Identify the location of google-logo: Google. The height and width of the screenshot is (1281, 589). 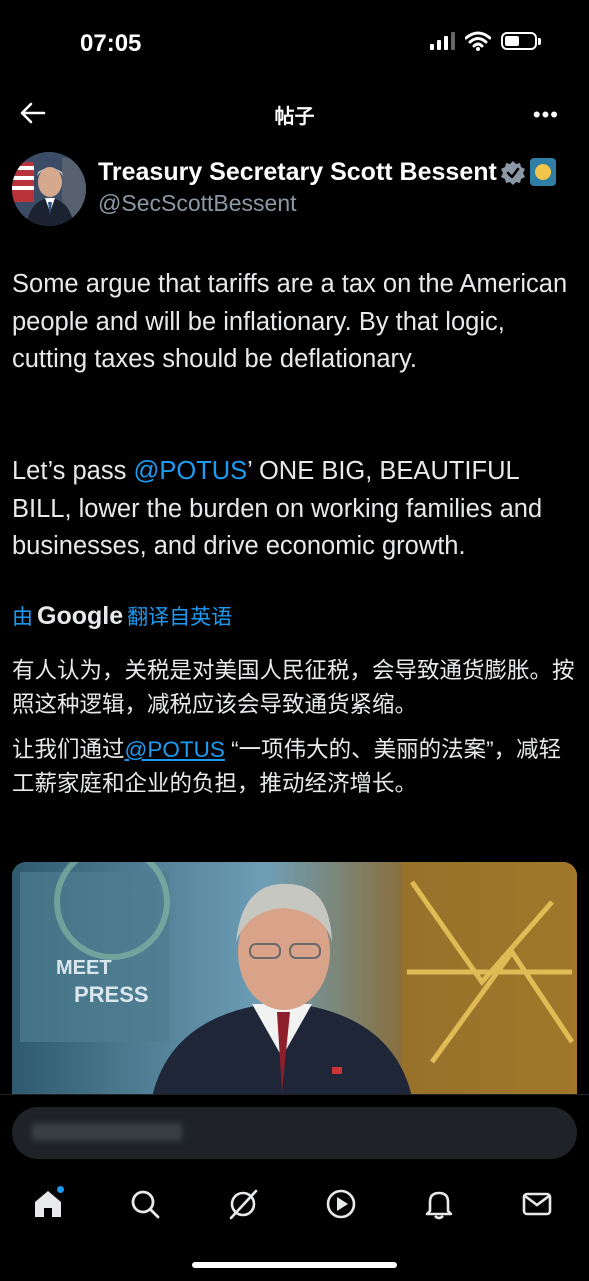
(80, 616).